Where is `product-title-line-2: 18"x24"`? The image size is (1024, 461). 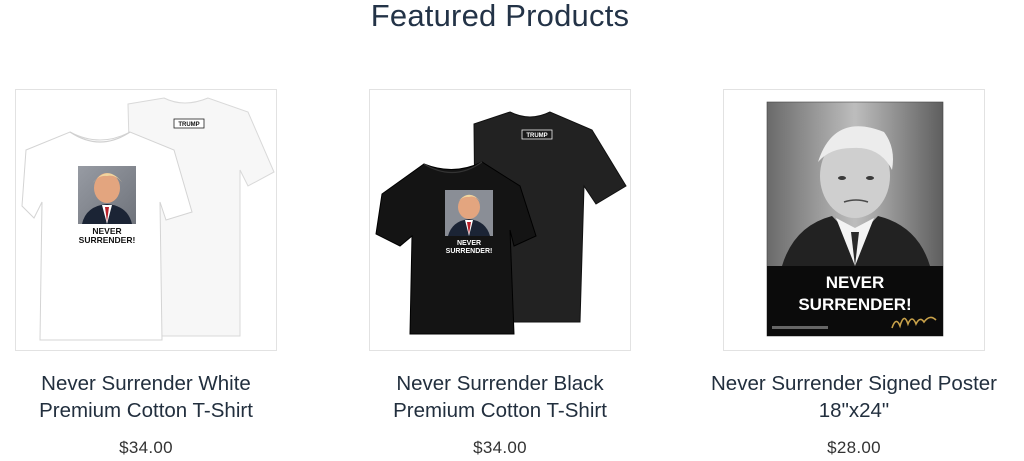
product-title-line-2: 18"x24" is located at coordinates (854, 410).